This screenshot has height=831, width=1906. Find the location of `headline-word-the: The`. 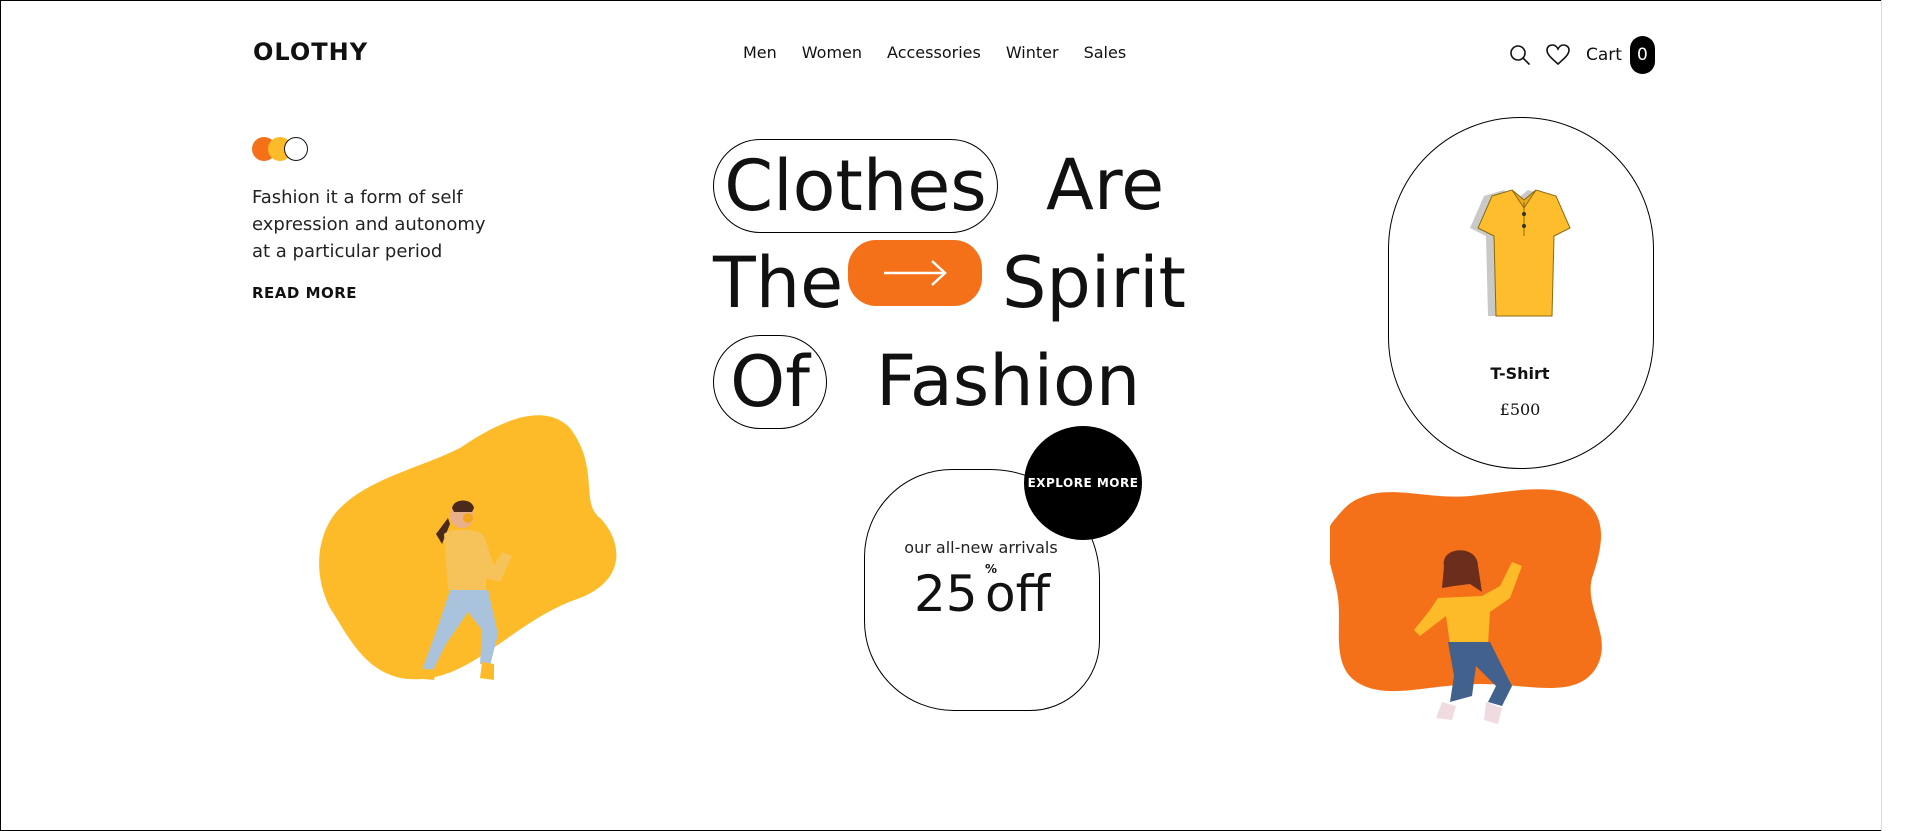

headline-word-the: The is located at coordinates (778, 283).